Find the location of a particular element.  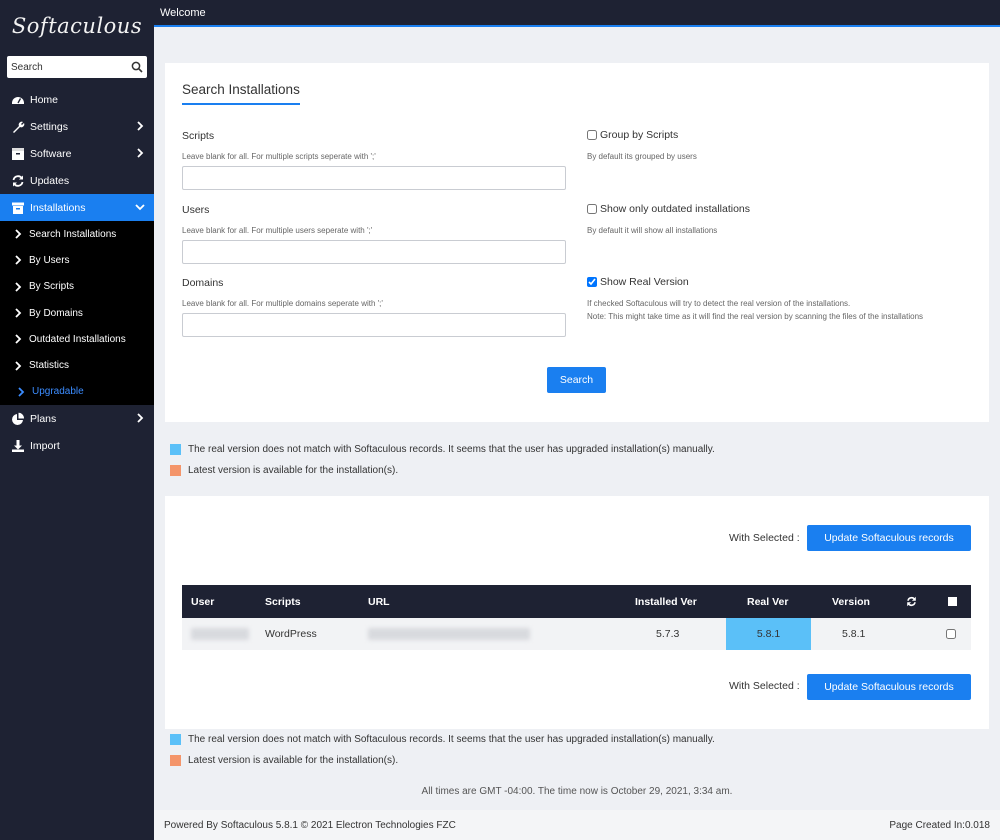

row-select is located at coordinates (951, 634).